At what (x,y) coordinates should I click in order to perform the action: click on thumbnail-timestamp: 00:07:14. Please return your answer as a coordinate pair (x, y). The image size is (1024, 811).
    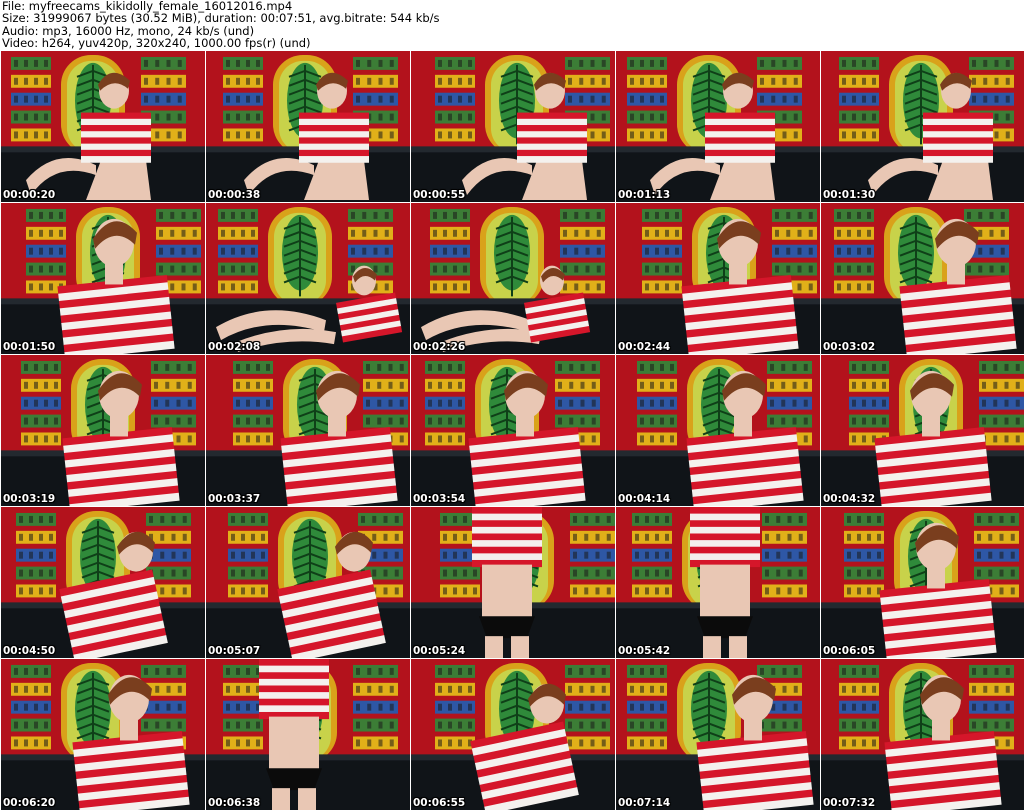
    Looking at the image, I should click on (644, 803).